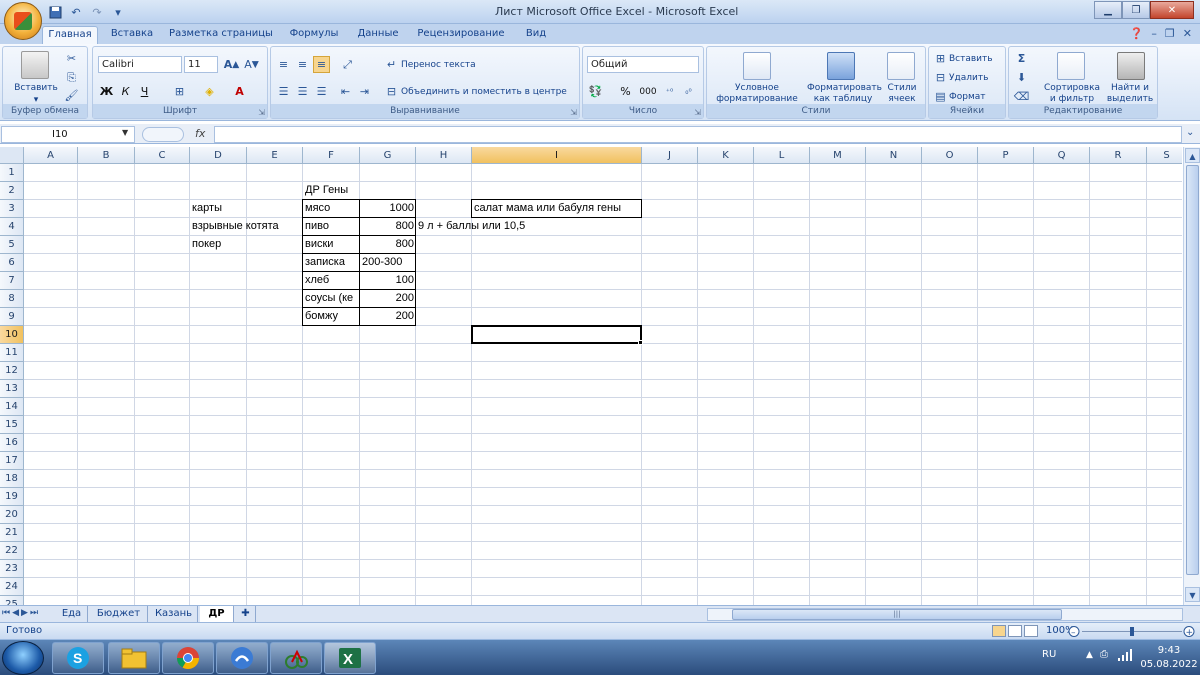 The height and width of the screenshot is (675, 1200). What do you see at coordinates (35, 65) in the screenshot?
I see `paste-icon` at bounding box center [35, 65].